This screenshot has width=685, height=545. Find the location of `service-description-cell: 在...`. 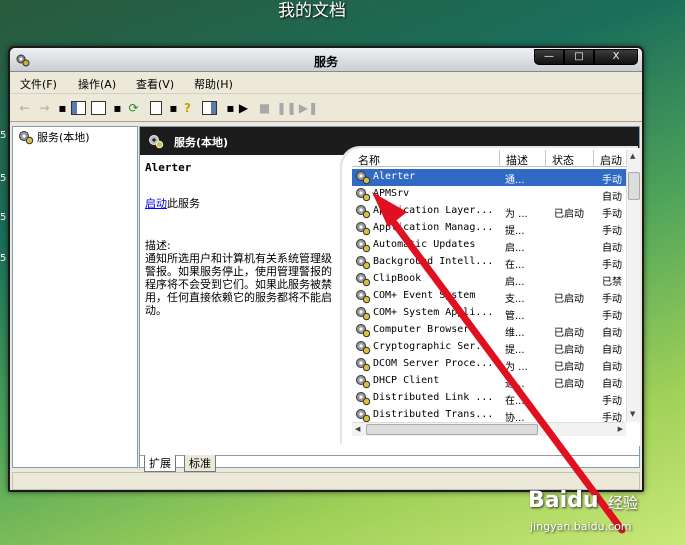

service-description-cell: 在... is located at coordinates (515, 265).